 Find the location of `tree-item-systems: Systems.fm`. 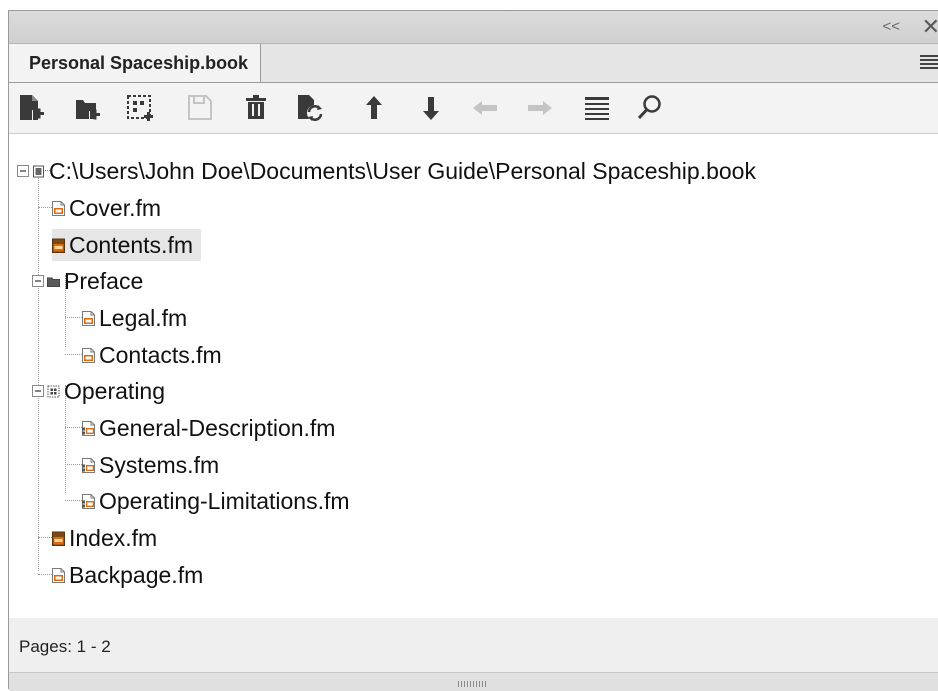

tree-item-systems: Systems.fm is located at coordinates (150, 465).